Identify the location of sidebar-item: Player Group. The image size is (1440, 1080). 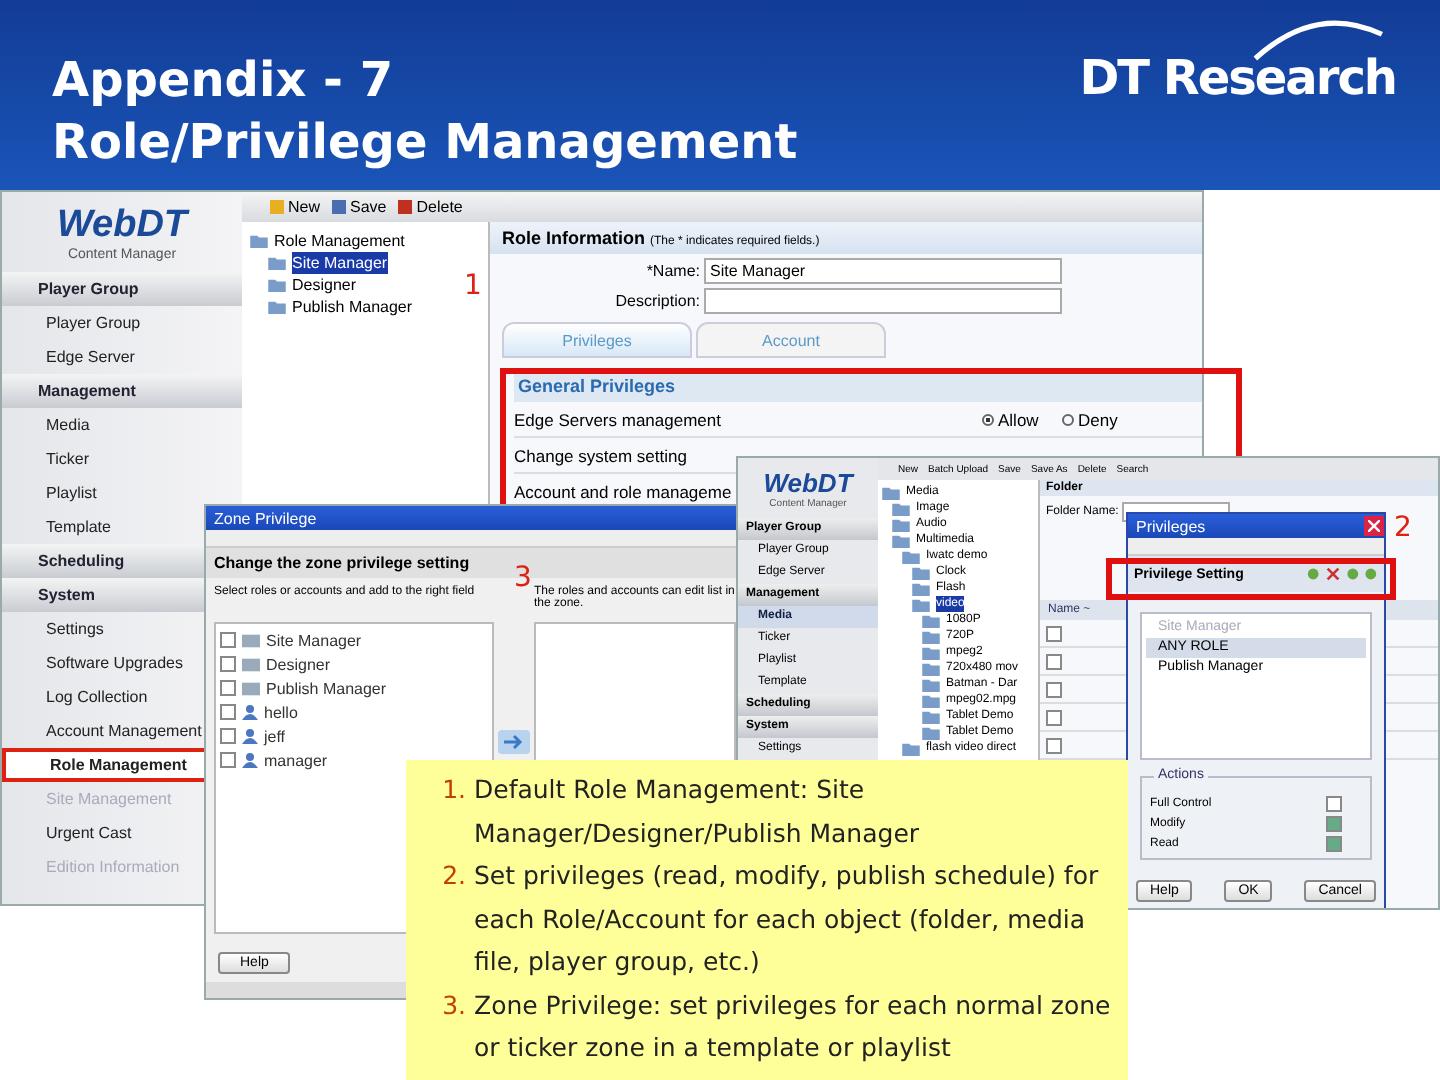
(122, 323).